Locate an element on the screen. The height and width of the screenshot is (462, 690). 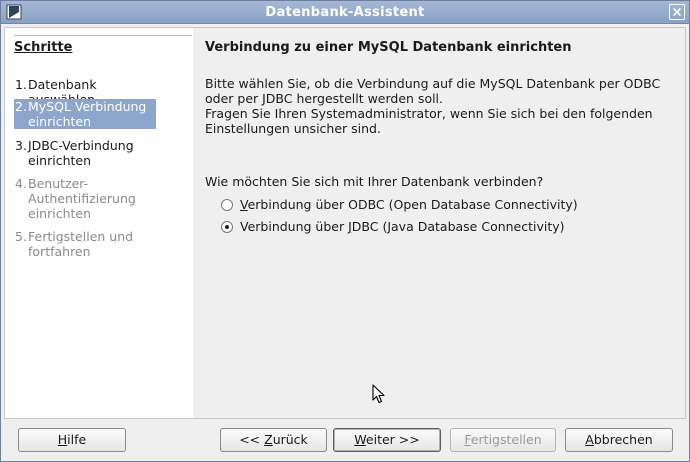
description-line: Einstellungen unsicher sind. is located at coordinates (293, 128).